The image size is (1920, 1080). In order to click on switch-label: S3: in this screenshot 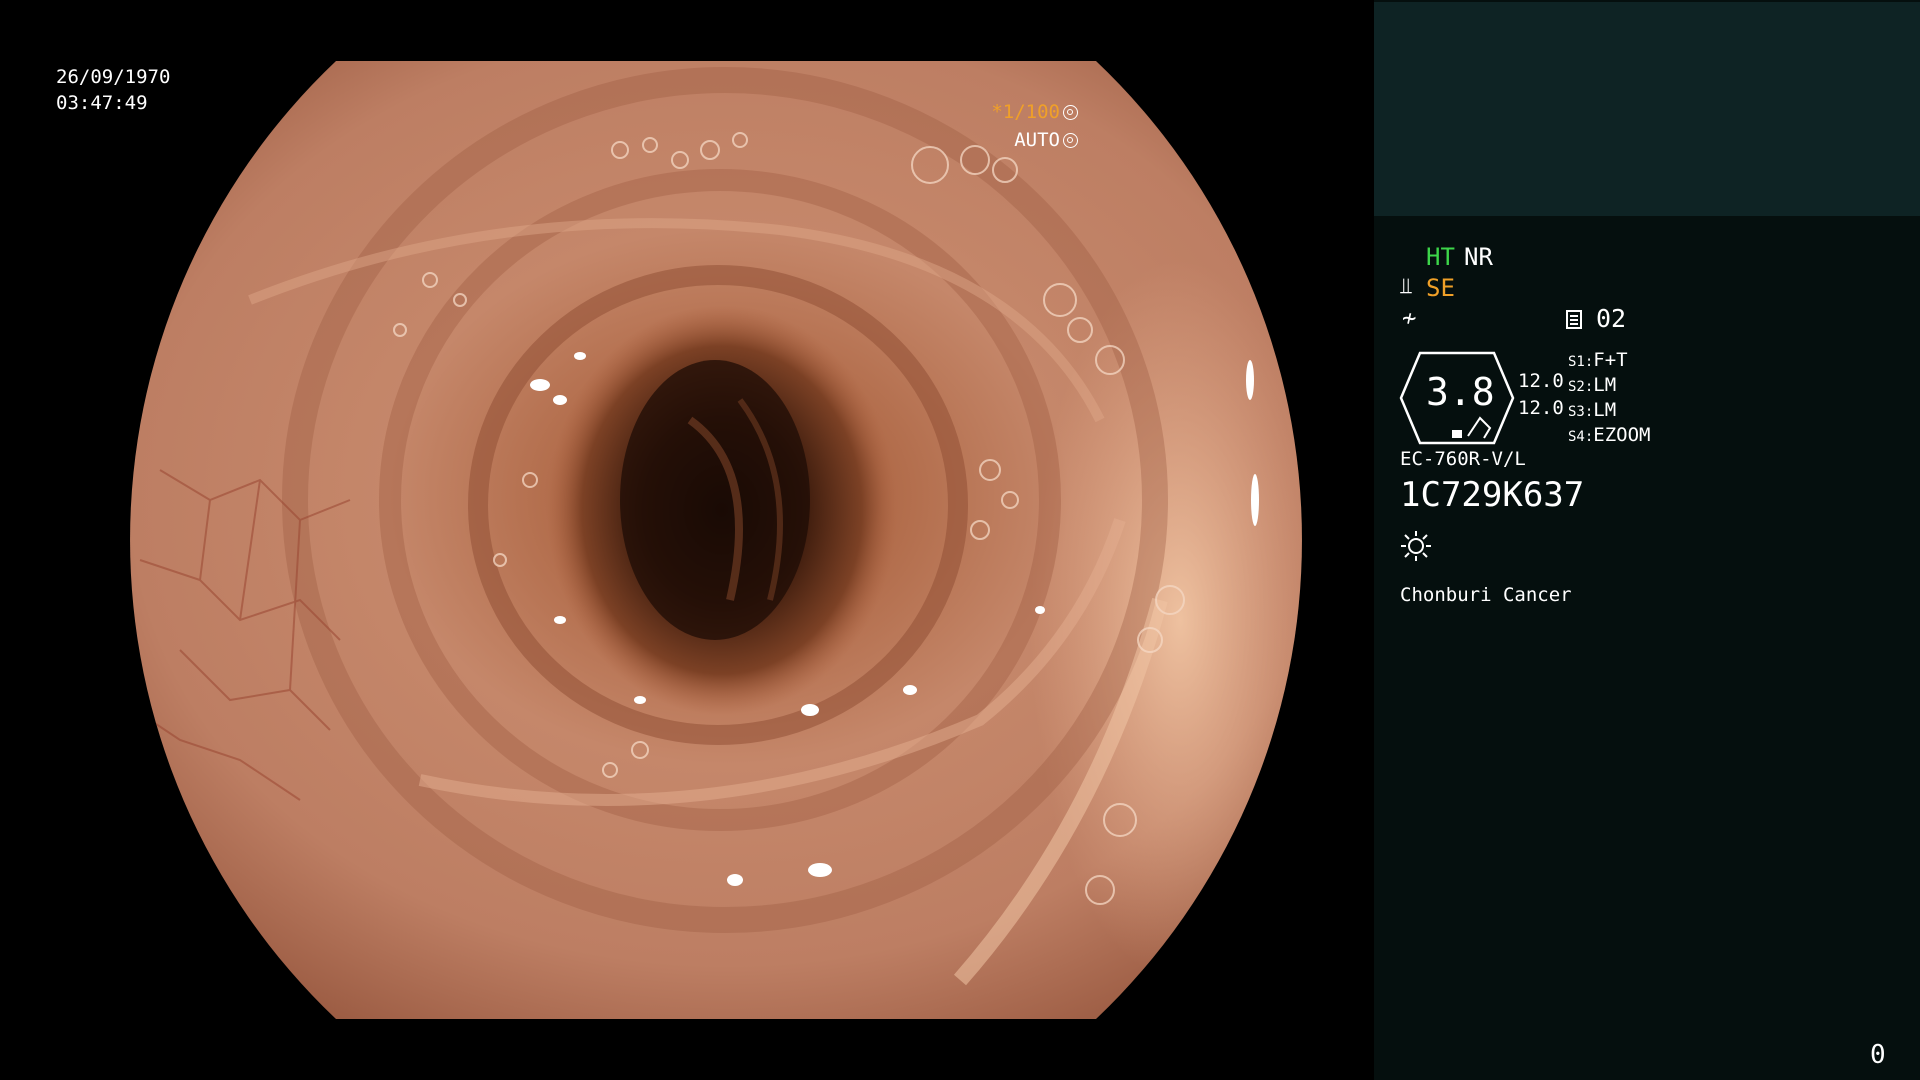, I will do `click(1581, 412)`.